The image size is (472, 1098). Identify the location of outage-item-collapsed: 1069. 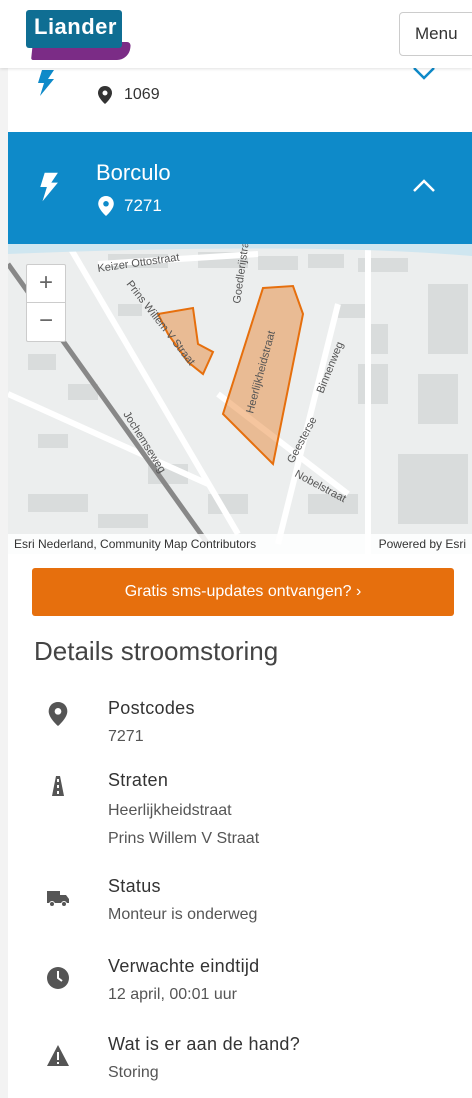
(240, 99).